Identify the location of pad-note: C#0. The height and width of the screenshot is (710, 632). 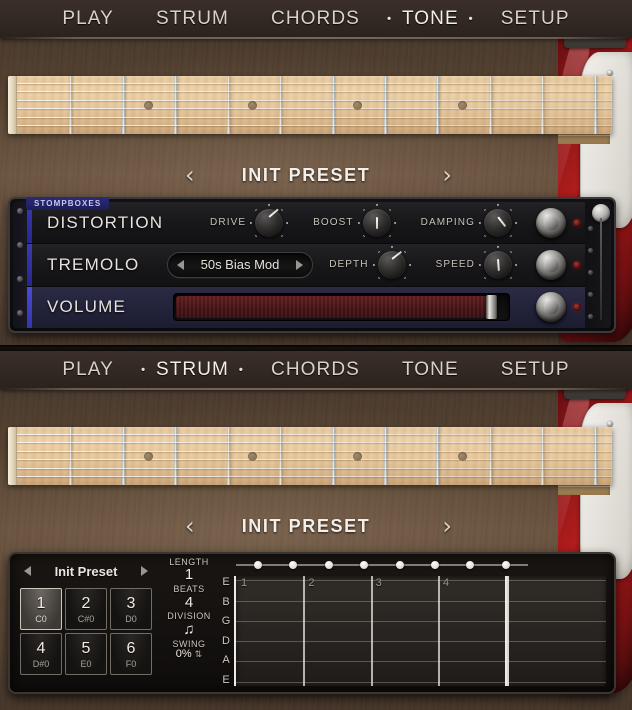
(86, 618).